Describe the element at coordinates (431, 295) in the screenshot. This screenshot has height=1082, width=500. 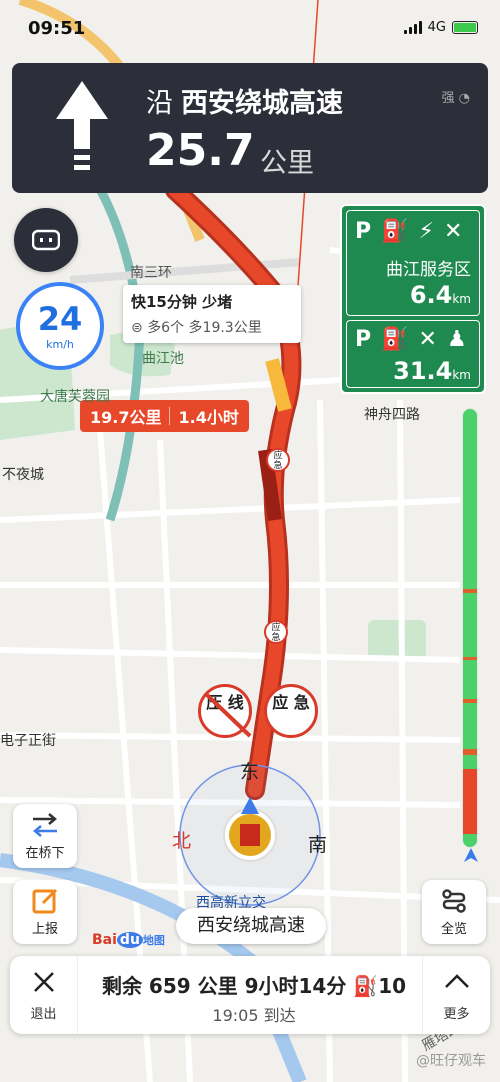
I see `sa1-value: 6.4` at that location.